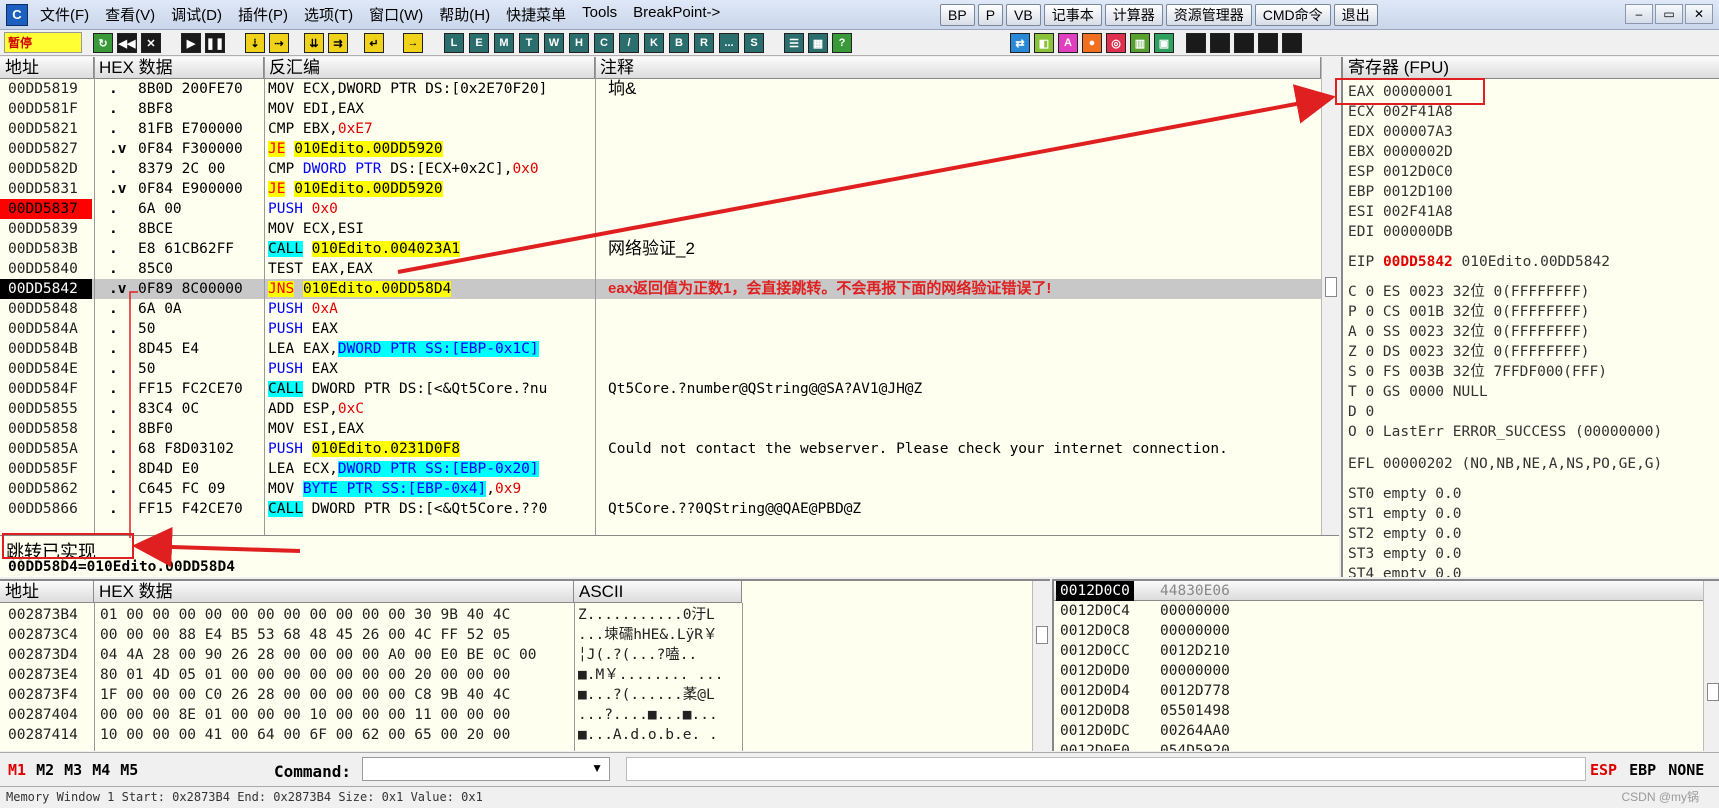 This screenshot has height=808, width=1719. What do you see at coordinates (216, 547) in the screenshot?
I see `arrow-to-jump-taken` at bounding box center [216, 547].